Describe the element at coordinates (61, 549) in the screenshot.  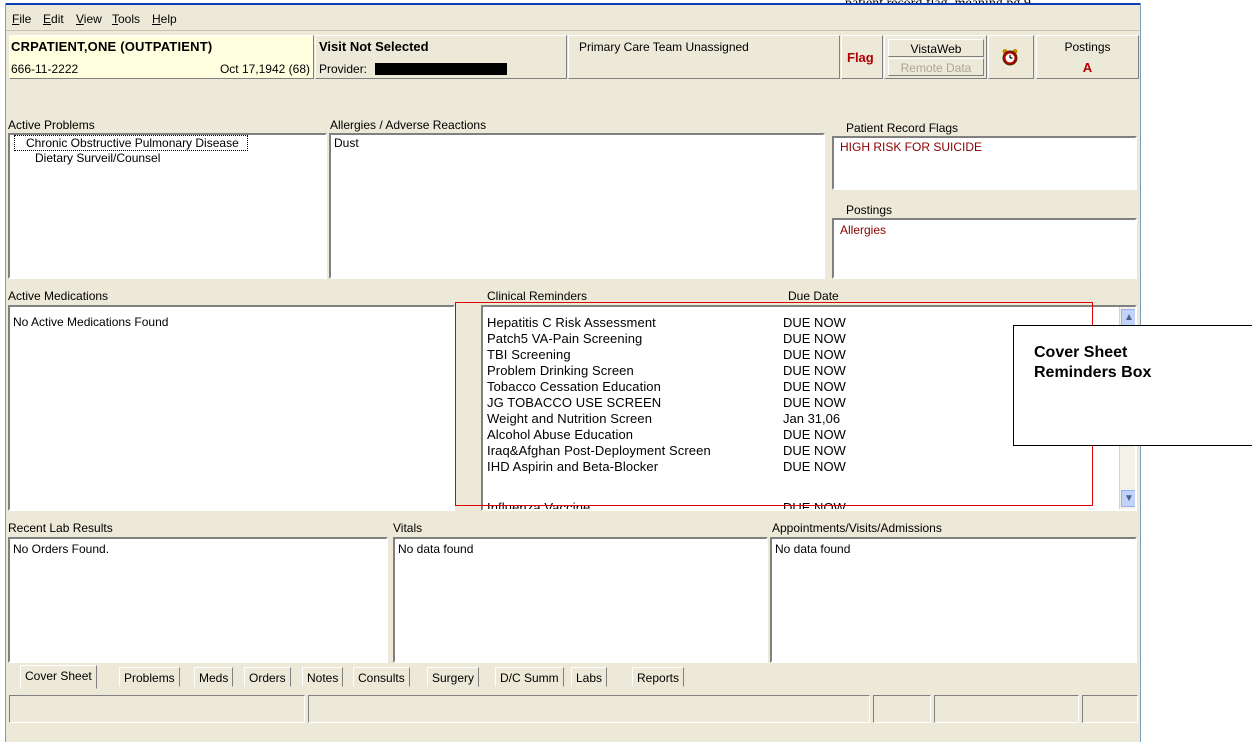
I see `list-item: No Orders Found.` at that location.